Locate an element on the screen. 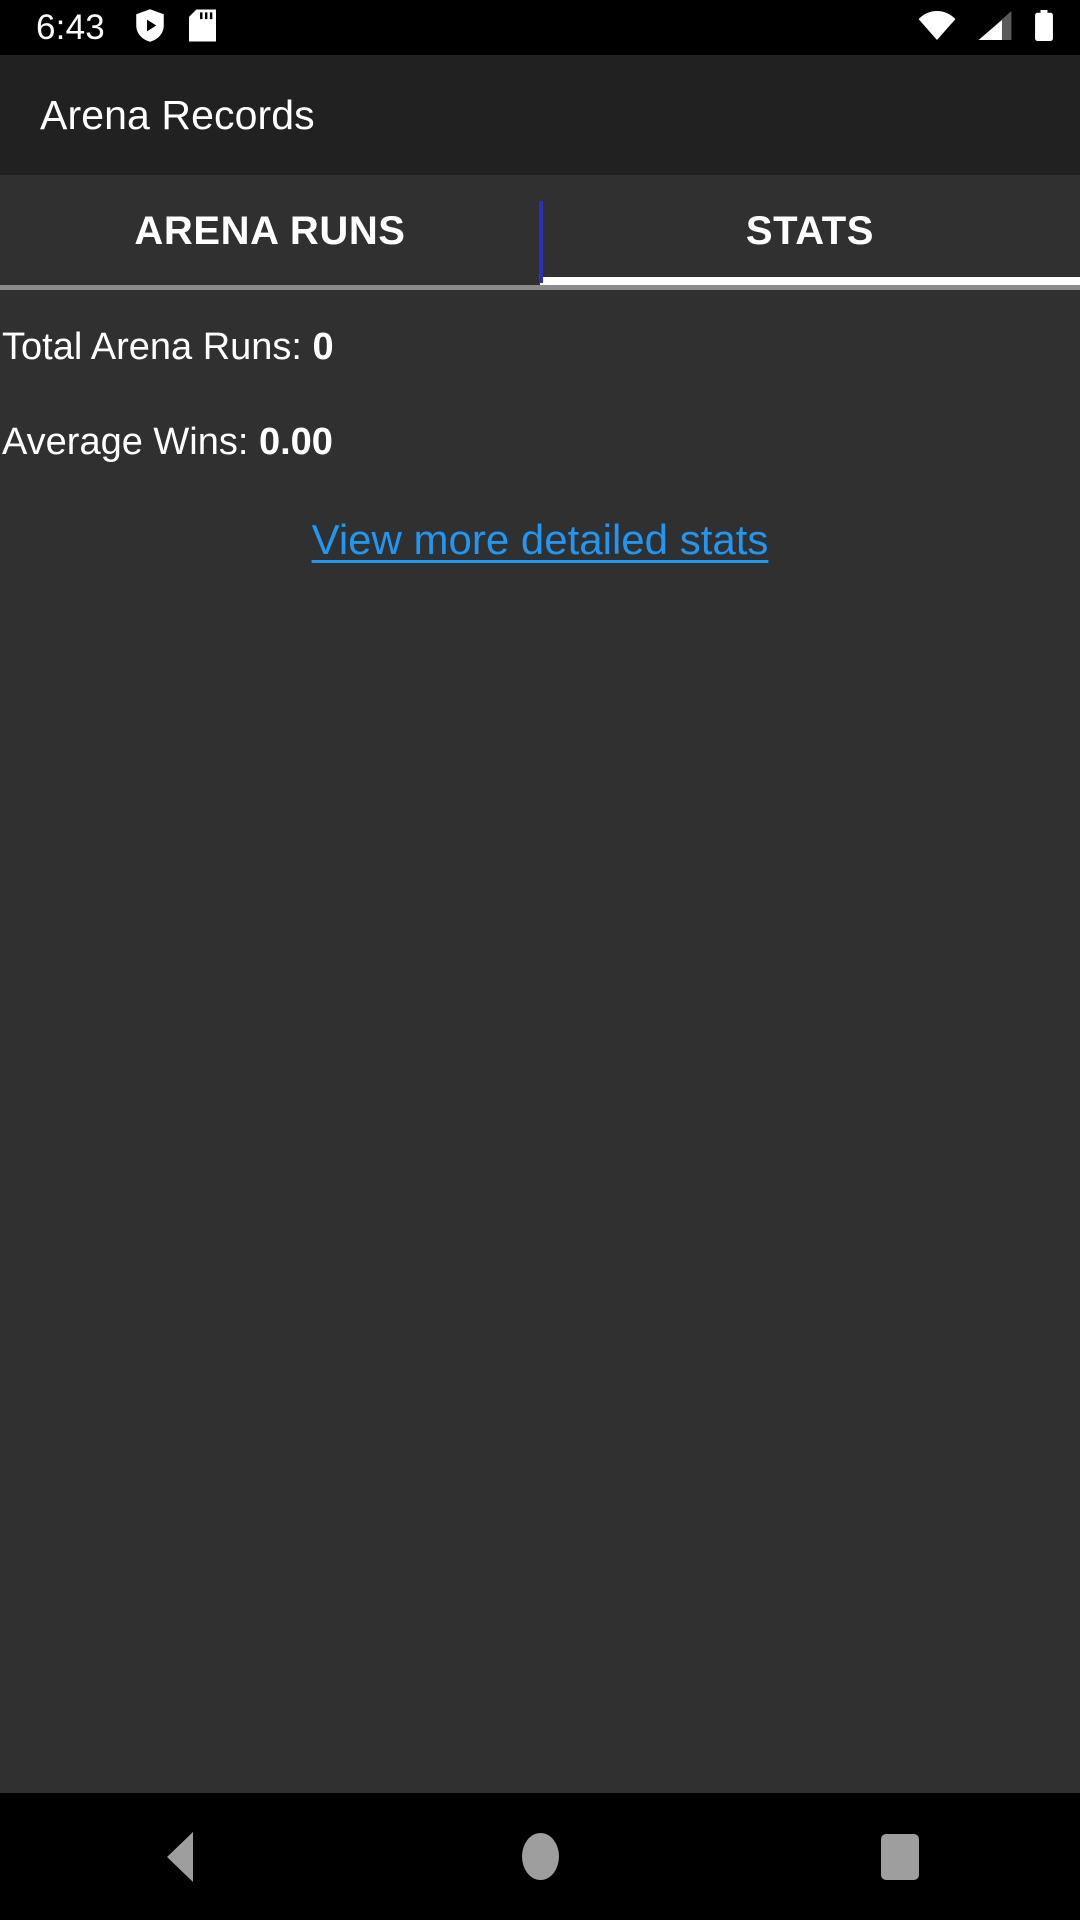 The height and width of the screenshot is (1920, 1080). page-title: Arena Records is located at coordinates (177, 114).